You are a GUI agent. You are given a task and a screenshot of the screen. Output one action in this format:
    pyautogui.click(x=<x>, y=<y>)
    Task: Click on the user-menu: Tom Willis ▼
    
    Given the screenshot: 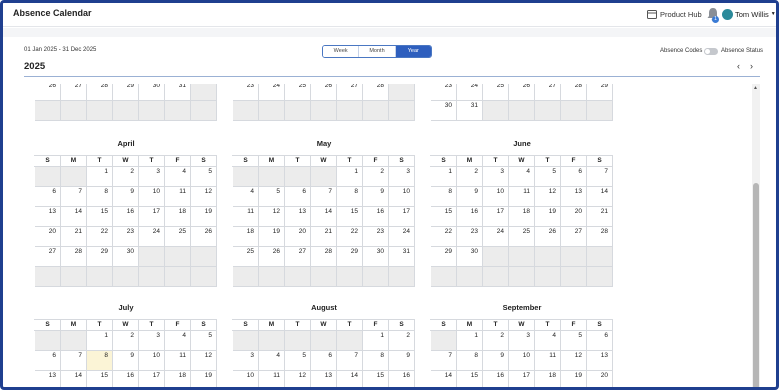 What is the action you would take?
    pyautogui.click(x=749, y=14)
    